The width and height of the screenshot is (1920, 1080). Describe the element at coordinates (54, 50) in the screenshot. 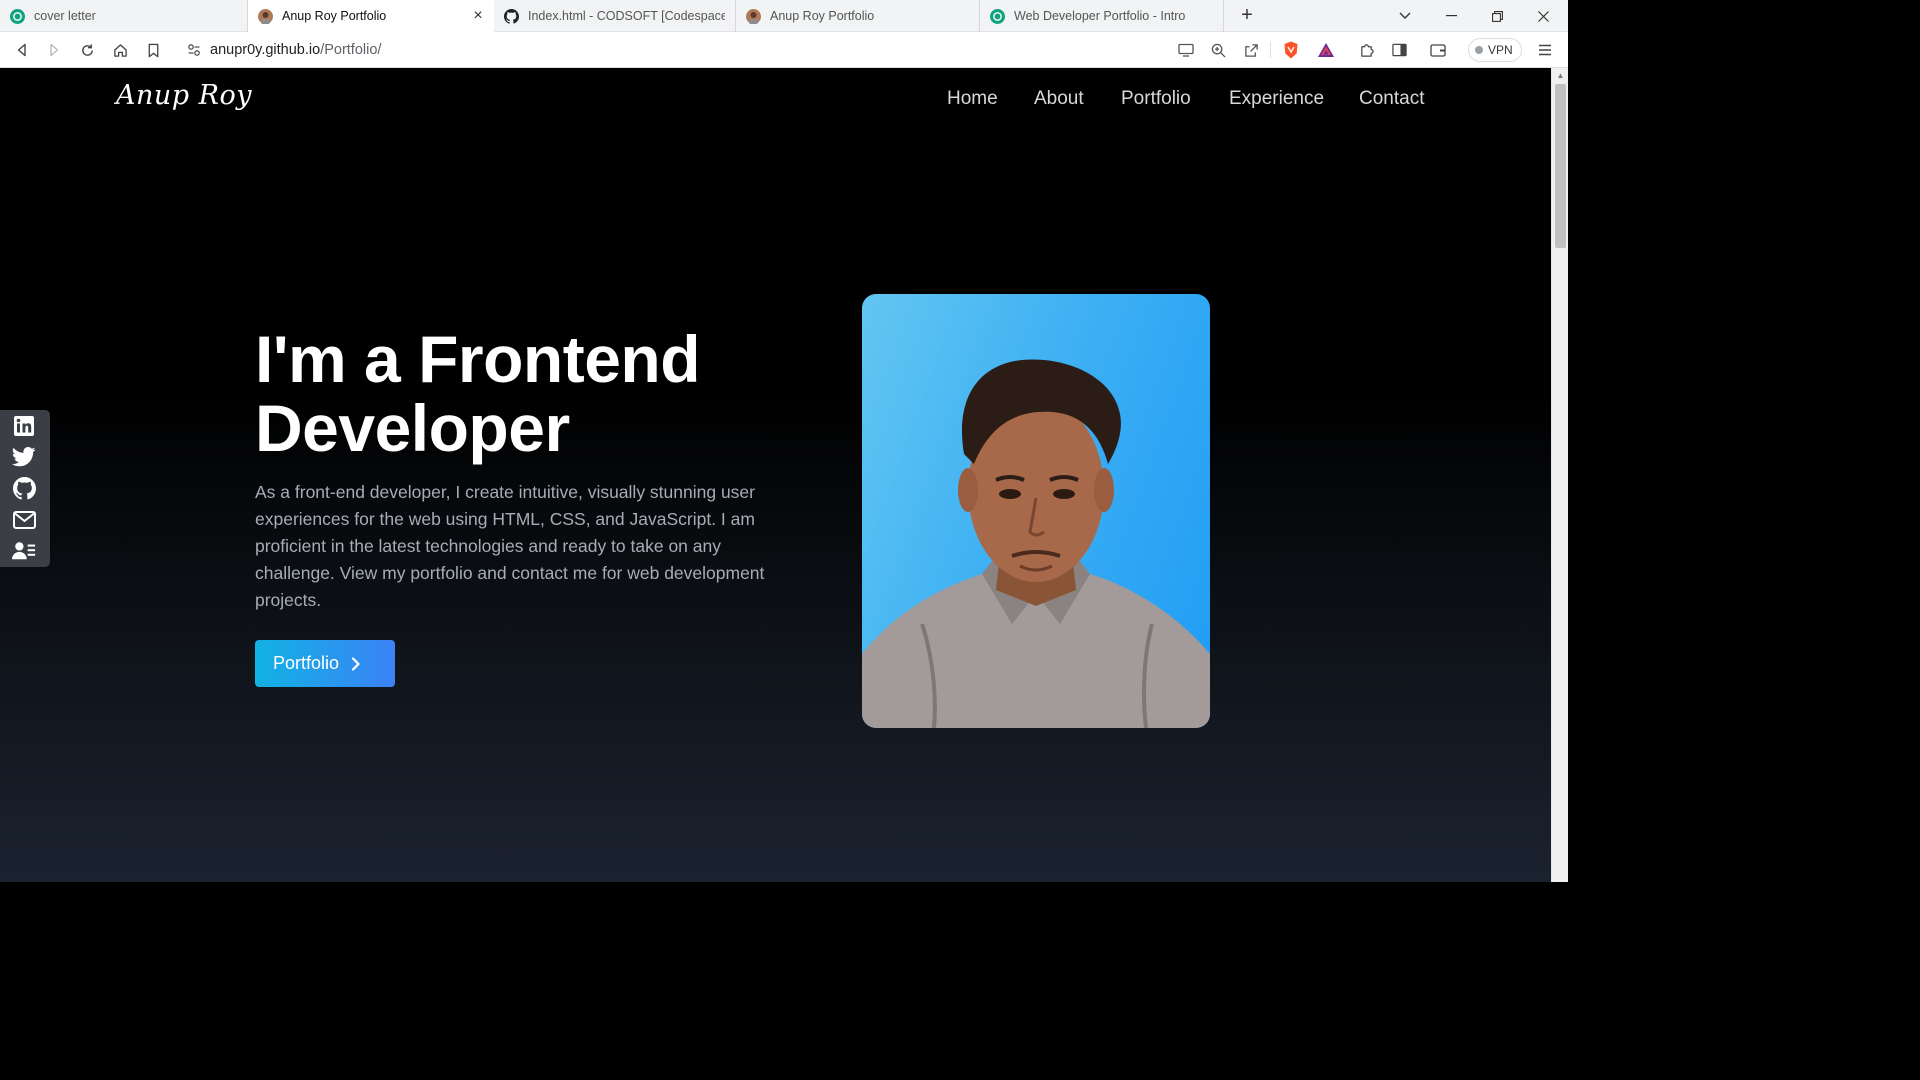

I see `forward-icon` at that location.